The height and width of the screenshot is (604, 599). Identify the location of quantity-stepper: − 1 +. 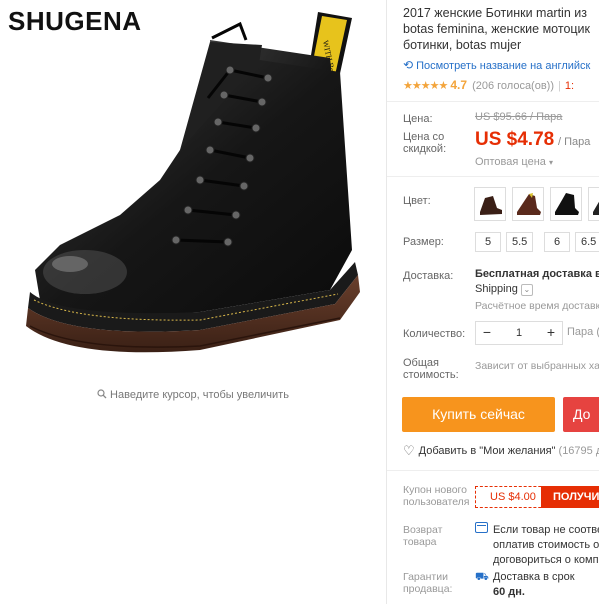
(519, 333).